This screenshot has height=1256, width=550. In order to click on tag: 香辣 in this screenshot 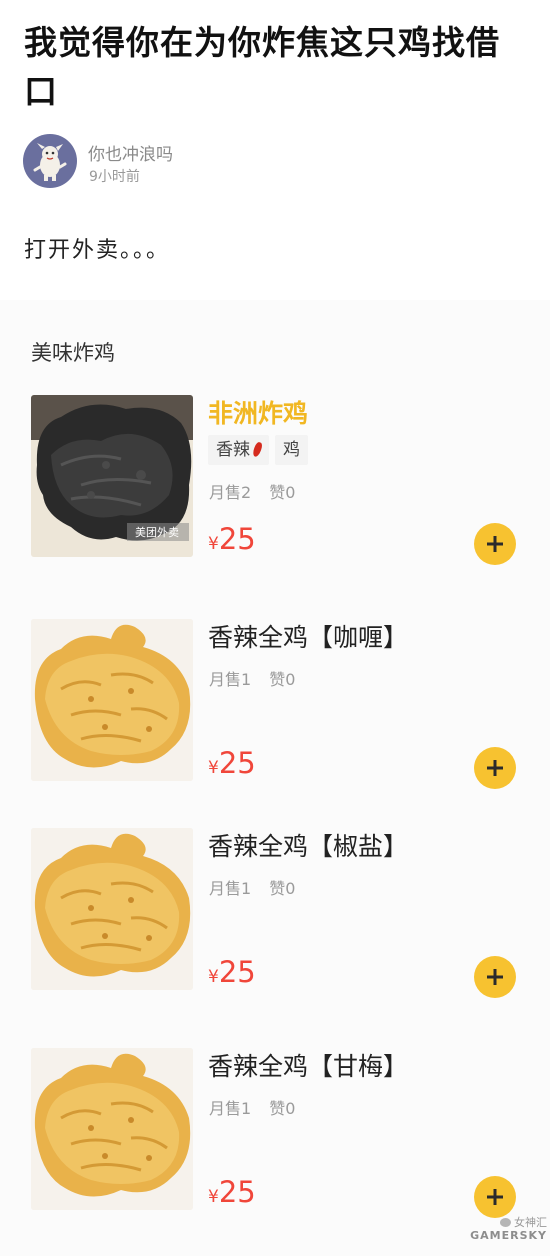, I will do `click(238, 450)`.